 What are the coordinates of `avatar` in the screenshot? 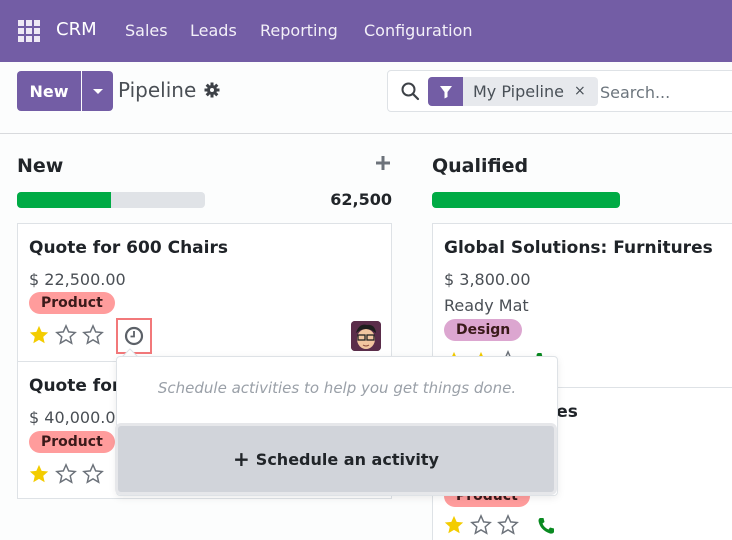 It's located at (366, 336).